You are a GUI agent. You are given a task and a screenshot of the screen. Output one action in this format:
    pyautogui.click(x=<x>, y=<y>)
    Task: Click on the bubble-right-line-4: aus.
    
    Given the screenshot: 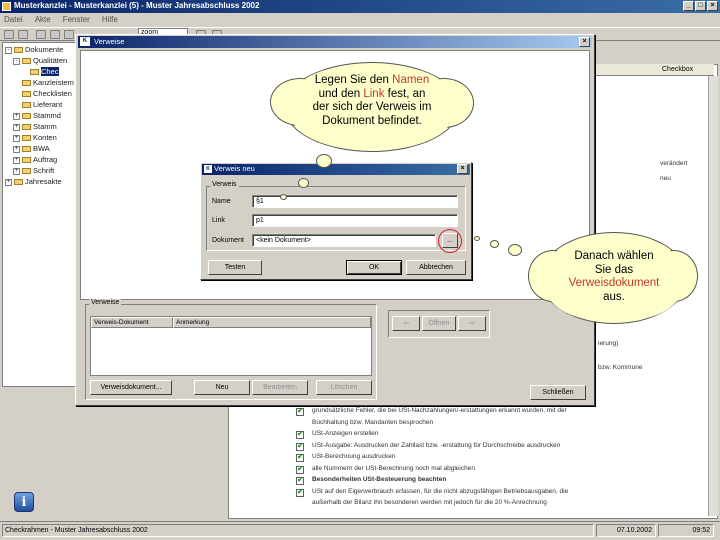 What is the action you would take?
    pyautogui.click(x=614, y=296)
    